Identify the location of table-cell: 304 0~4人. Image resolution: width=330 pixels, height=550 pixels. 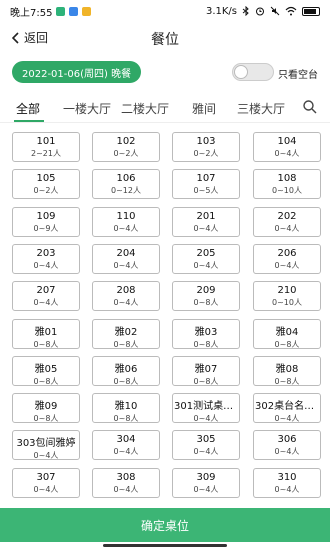
(126, 445).